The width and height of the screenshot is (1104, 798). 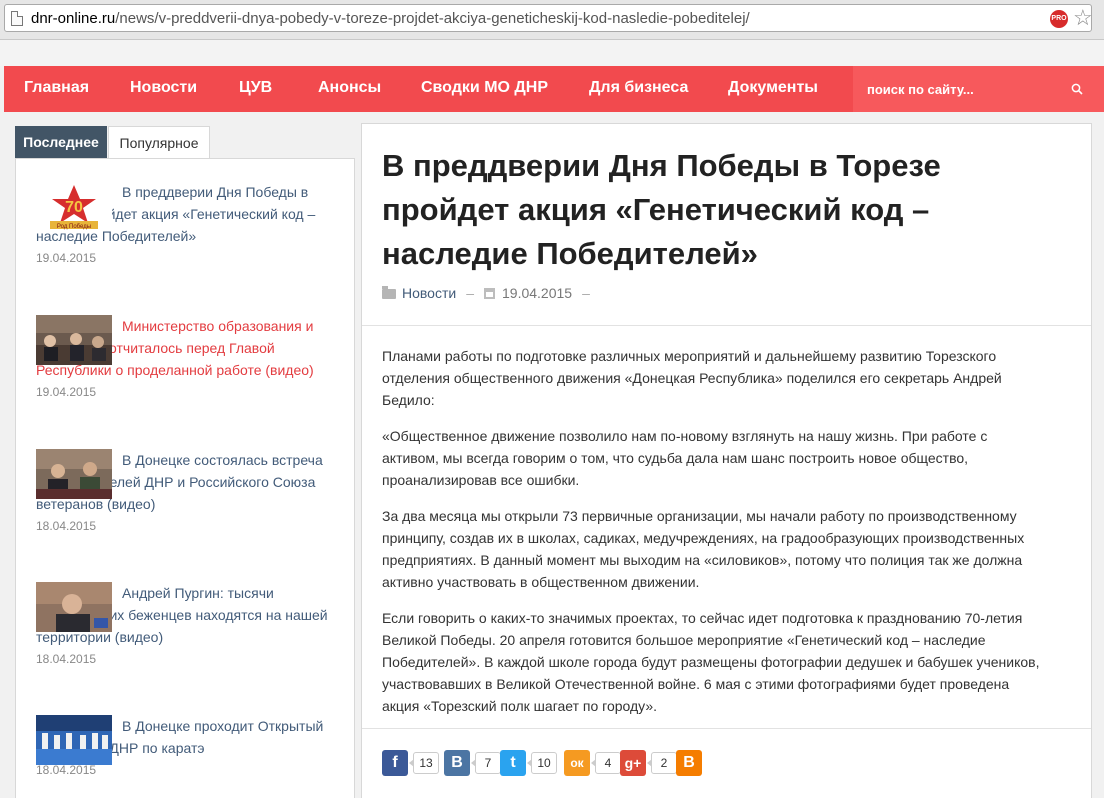 What do you see at coordinates (486, 763) in the screenshot?
I see `vk-share-count: 7` at bounding box center [486, 763].